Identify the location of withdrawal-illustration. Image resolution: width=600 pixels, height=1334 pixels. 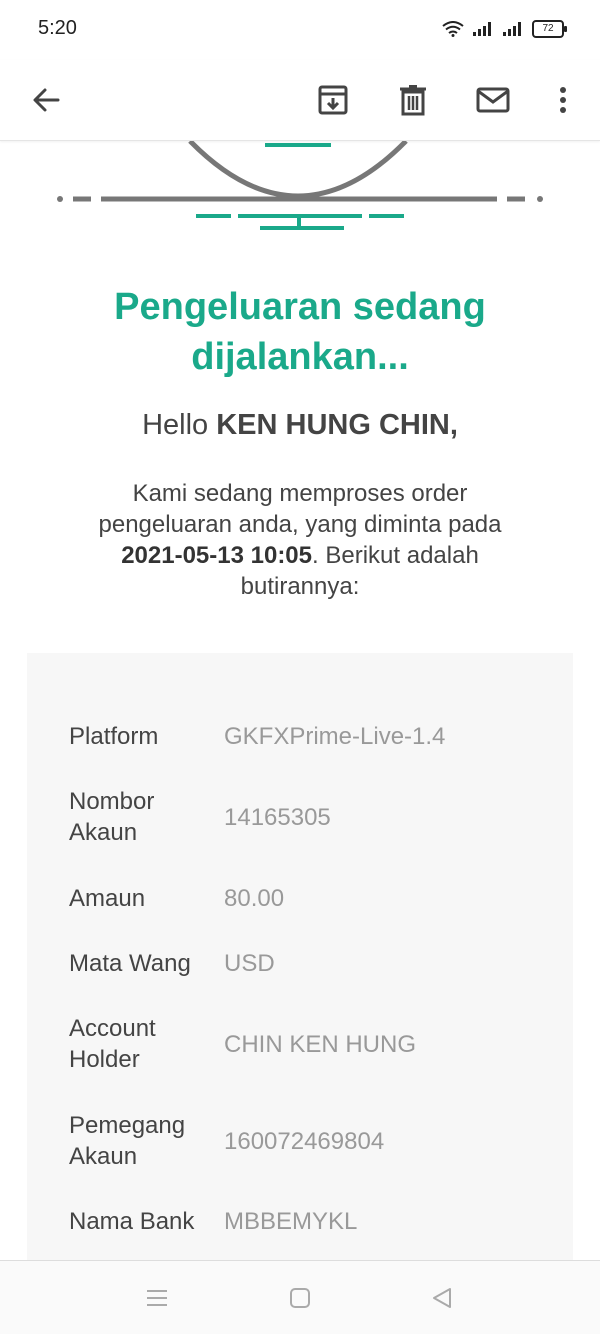
(300, 185).